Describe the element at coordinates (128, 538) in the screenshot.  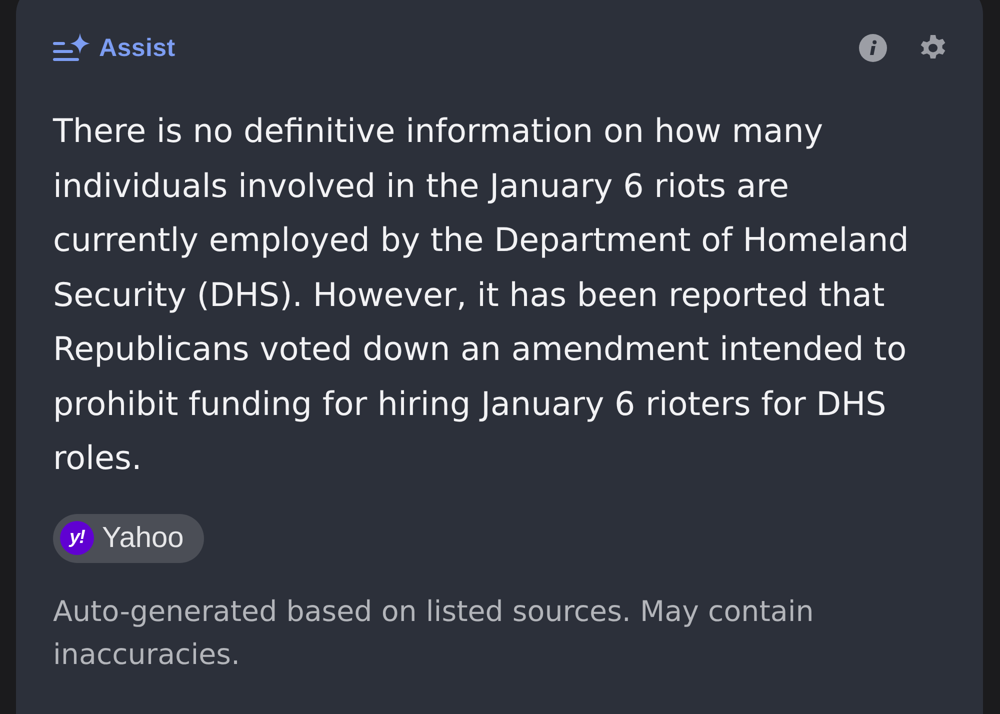
I see `source-chip: y! Yahoo` at that location.